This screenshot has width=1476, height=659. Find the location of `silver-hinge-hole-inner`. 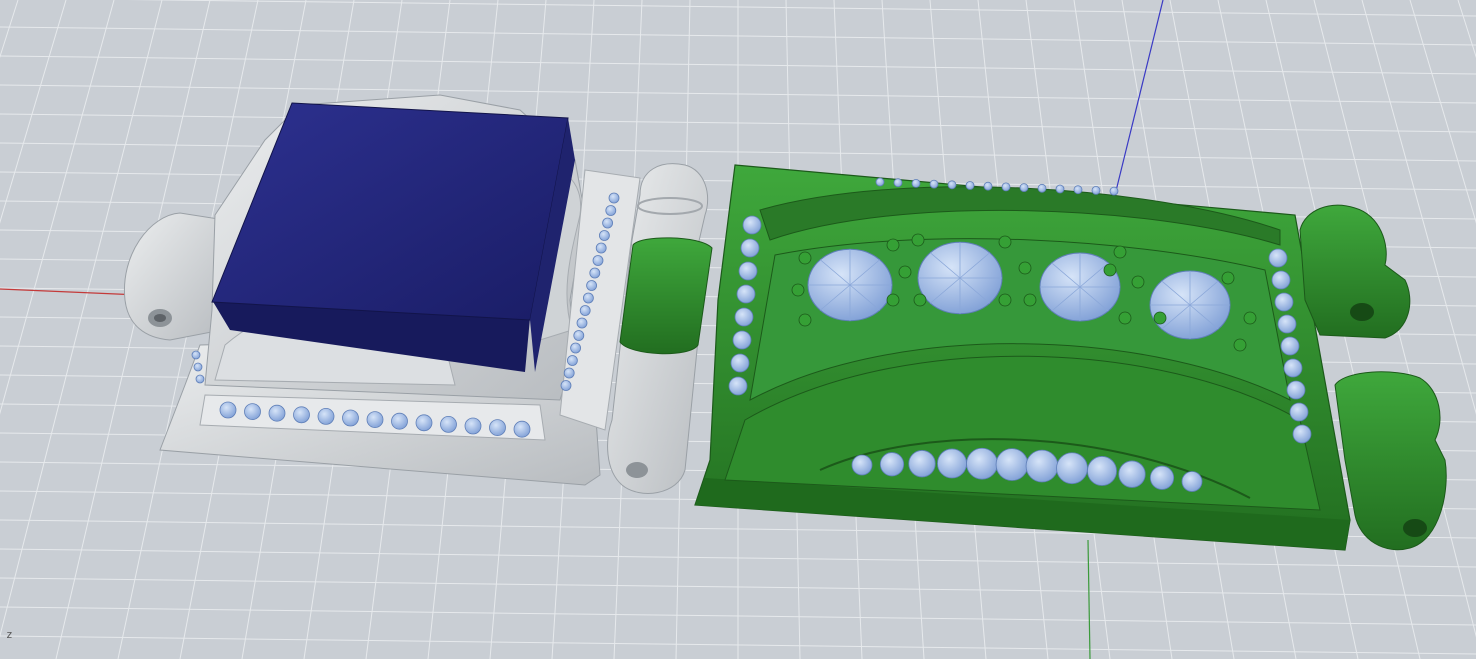

silver-hinge-hole-inner is located at coordinates (160, 318).